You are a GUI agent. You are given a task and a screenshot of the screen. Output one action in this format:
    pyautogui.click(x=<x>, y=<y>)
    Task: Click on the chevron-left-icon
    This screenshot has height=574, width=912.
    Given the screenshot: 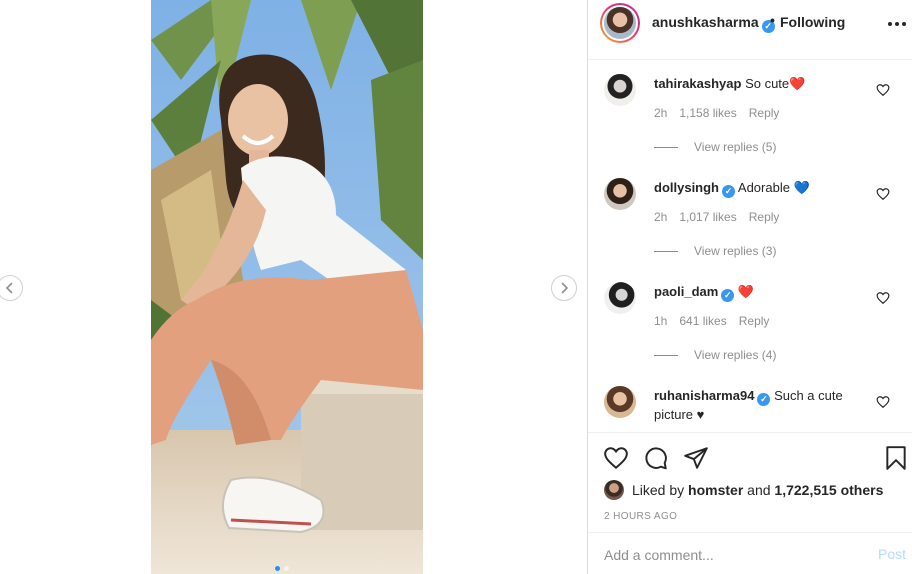 What is the action you would take?
    pyautogui.click(x=9, y=288)
    